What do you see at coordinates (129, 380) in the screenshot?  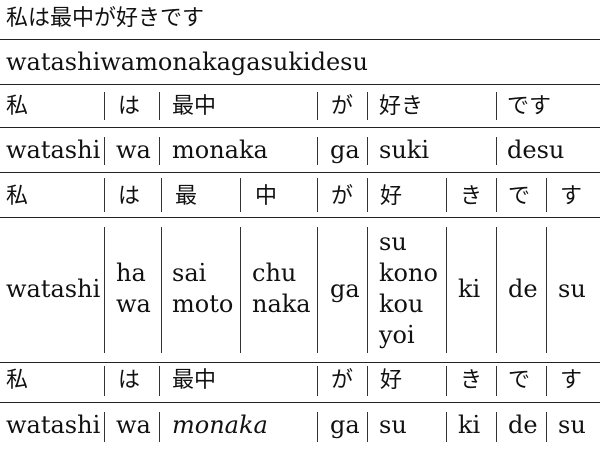 I see `table3-kanji-2: は` at bounding box center [129, 380].